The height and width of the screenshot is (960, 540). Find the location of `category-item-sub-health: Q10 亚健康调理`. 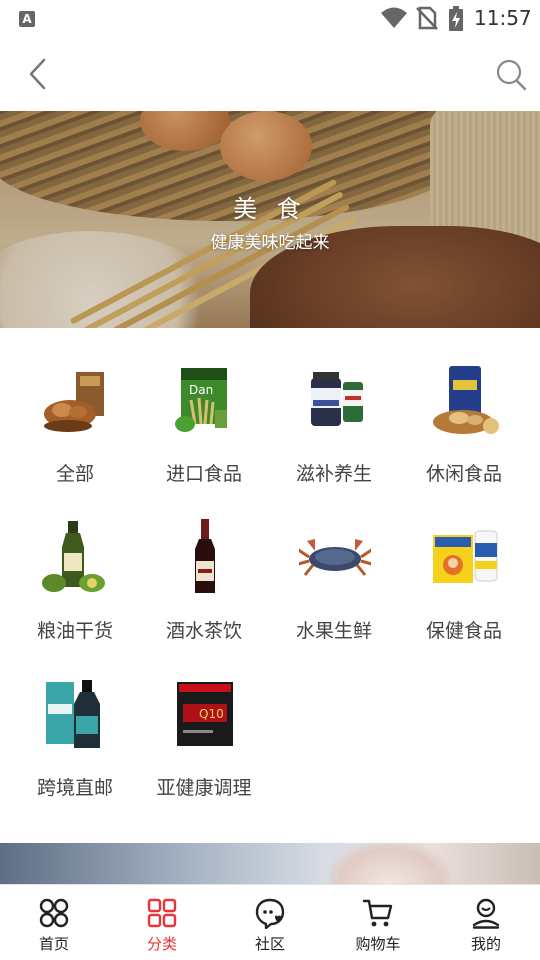

category-item-sub-health: Q10 亚健康调理 is located at coordinates (204, 734).